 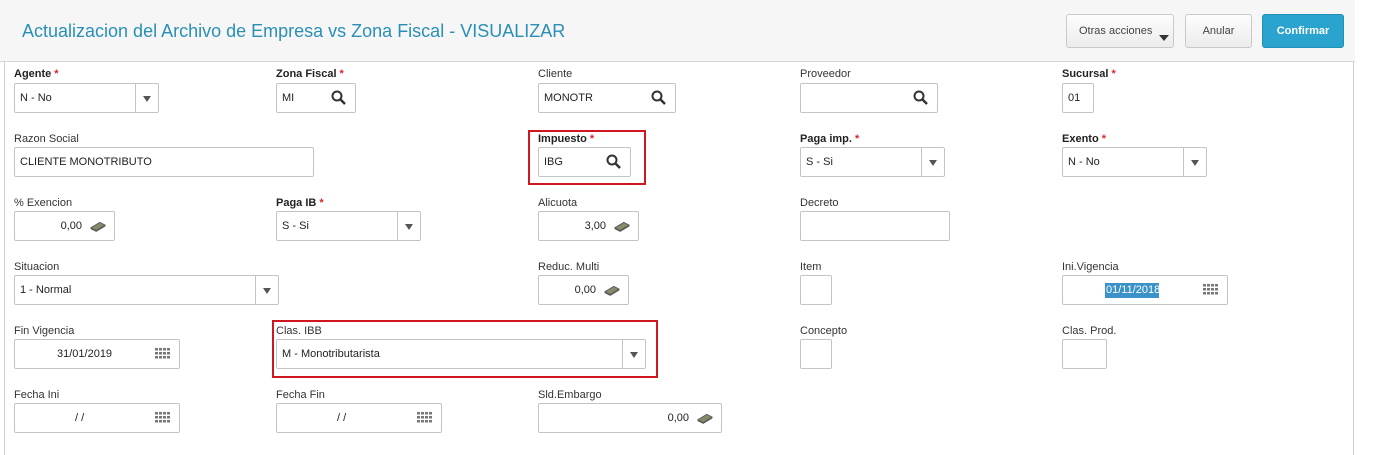 What do you see at coordinates (569, 267) in the screenshot?
I see `reduc-multi-label: Reduc. Multi` at bounding box center [569, 267].